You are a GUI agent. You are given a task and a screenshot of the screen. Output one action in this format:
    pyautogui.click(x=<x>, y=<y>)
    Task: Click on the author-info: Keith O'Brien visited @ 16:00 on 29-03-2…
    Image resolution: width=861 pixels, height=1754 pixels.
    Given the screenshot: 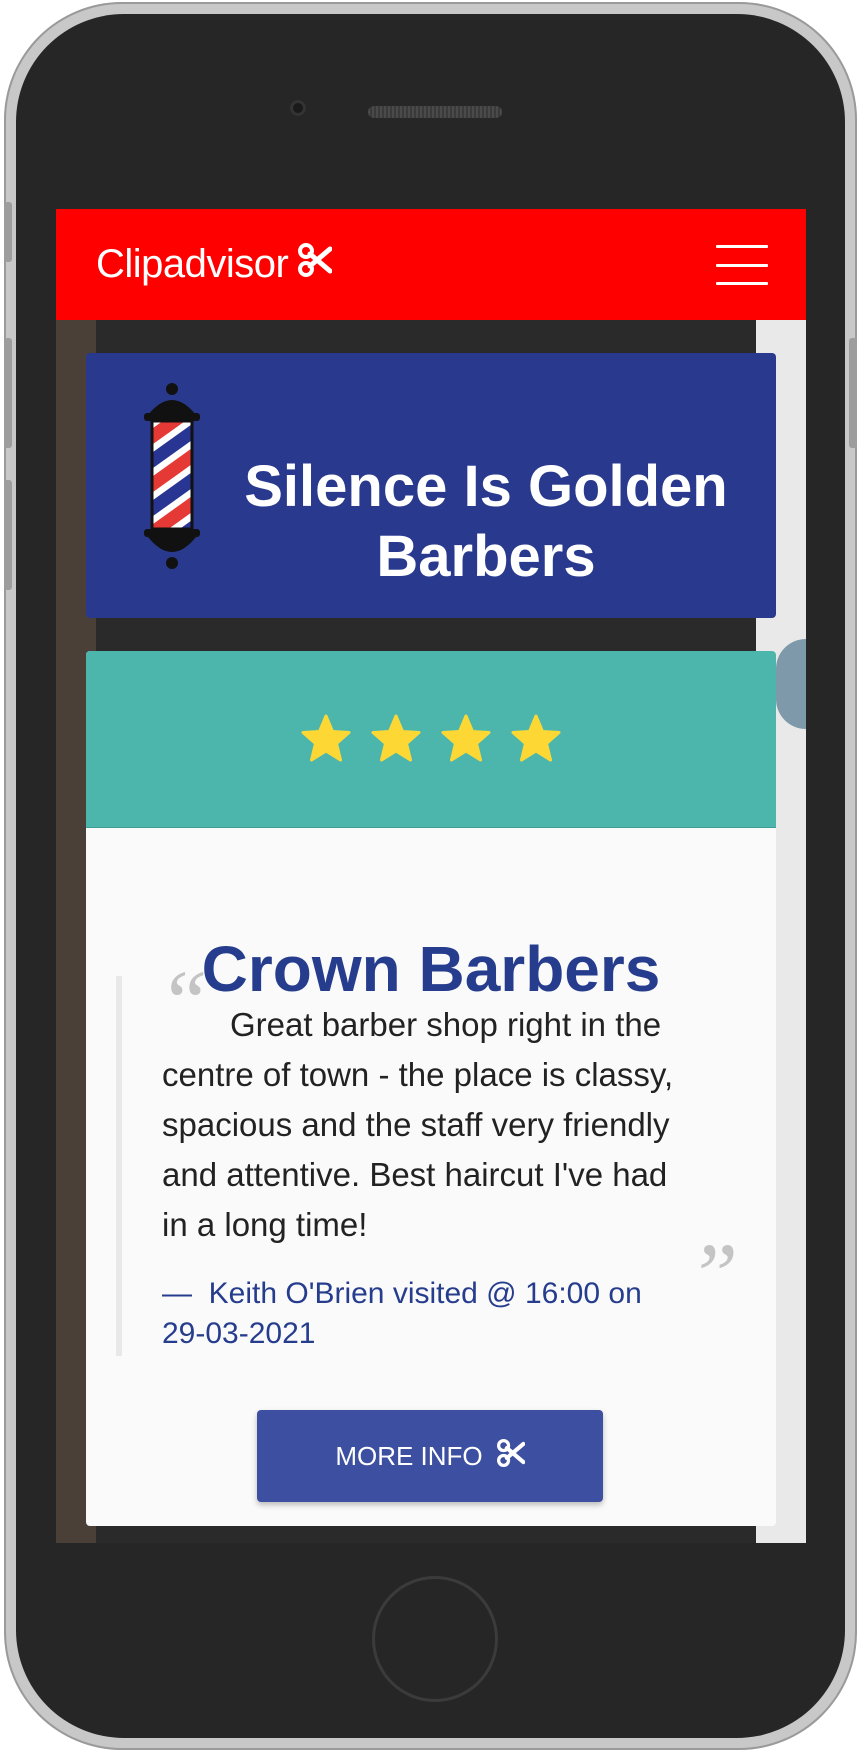 What is the action you would take?
    pyautogui.click(x=402, y=1313)
    